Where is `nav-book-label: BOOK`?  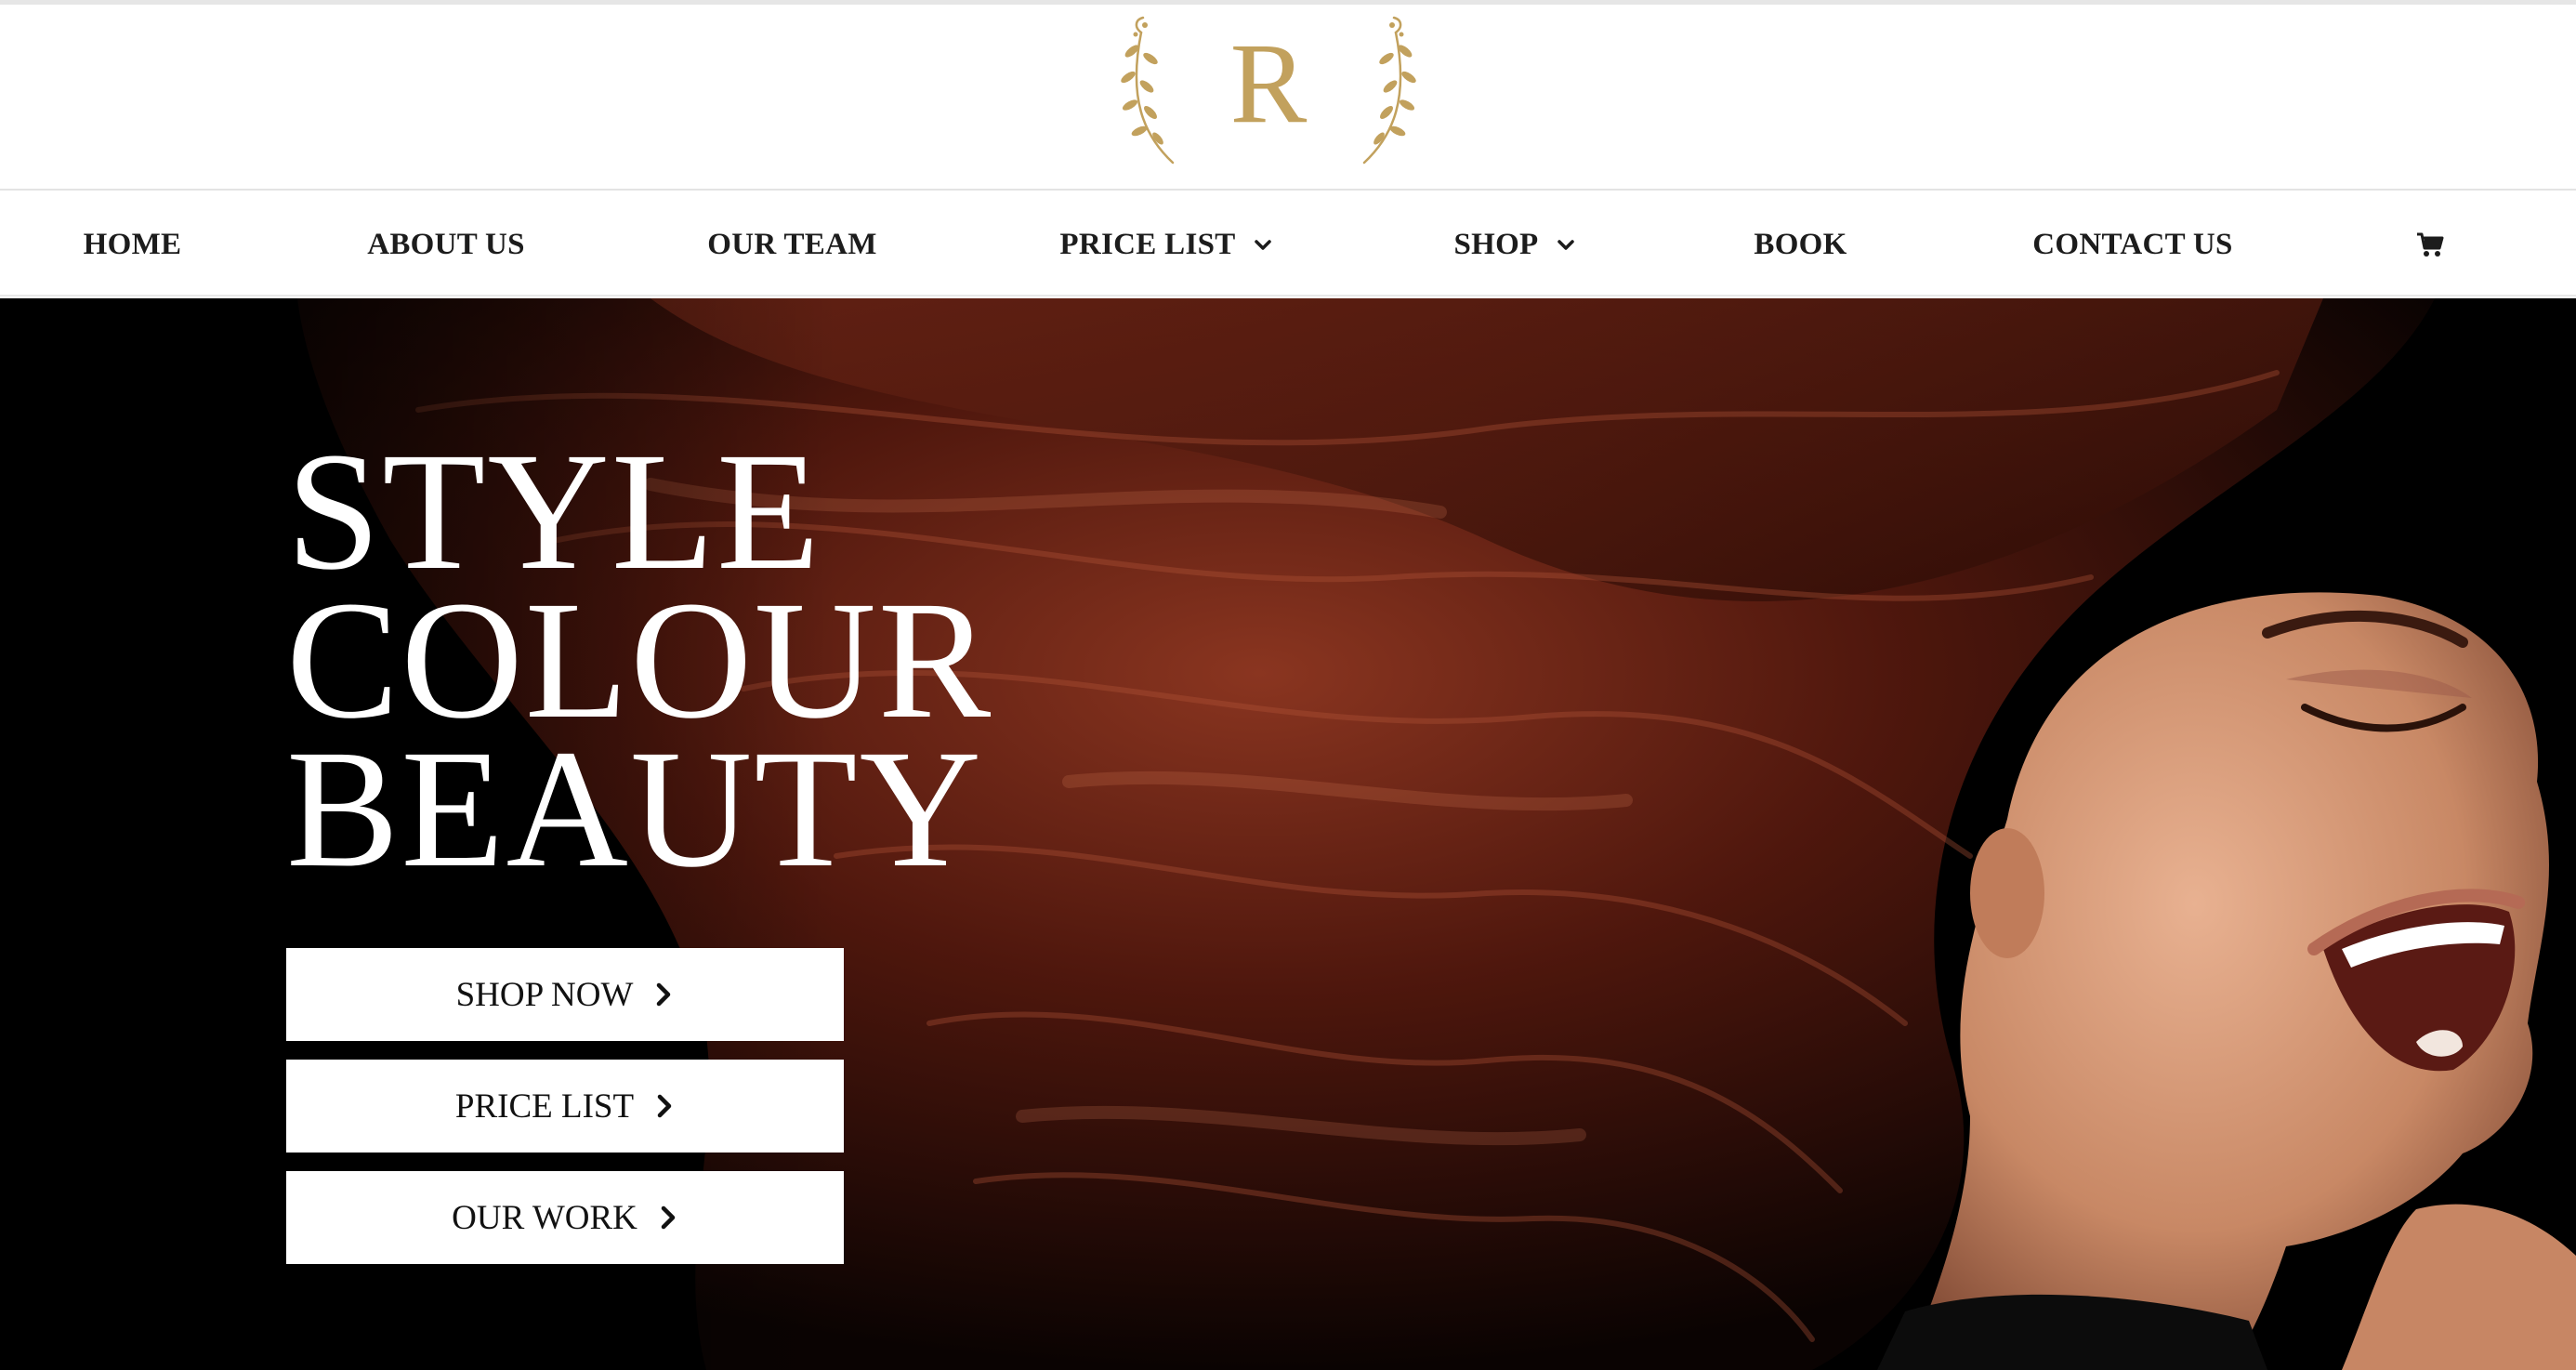
nav-book-label: BOOK is located at coordinates (1800, 244).